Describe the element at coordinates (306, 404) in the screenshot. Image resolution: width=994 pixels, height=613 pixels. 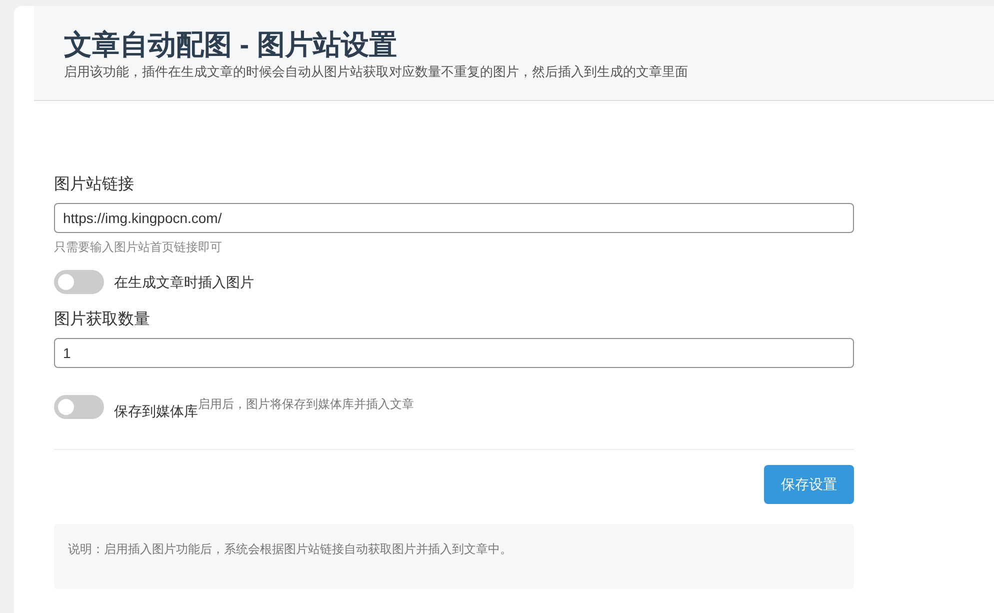
I see `toggle-note: 启用后，图片将保存到媒体库并插入文章` at that location.